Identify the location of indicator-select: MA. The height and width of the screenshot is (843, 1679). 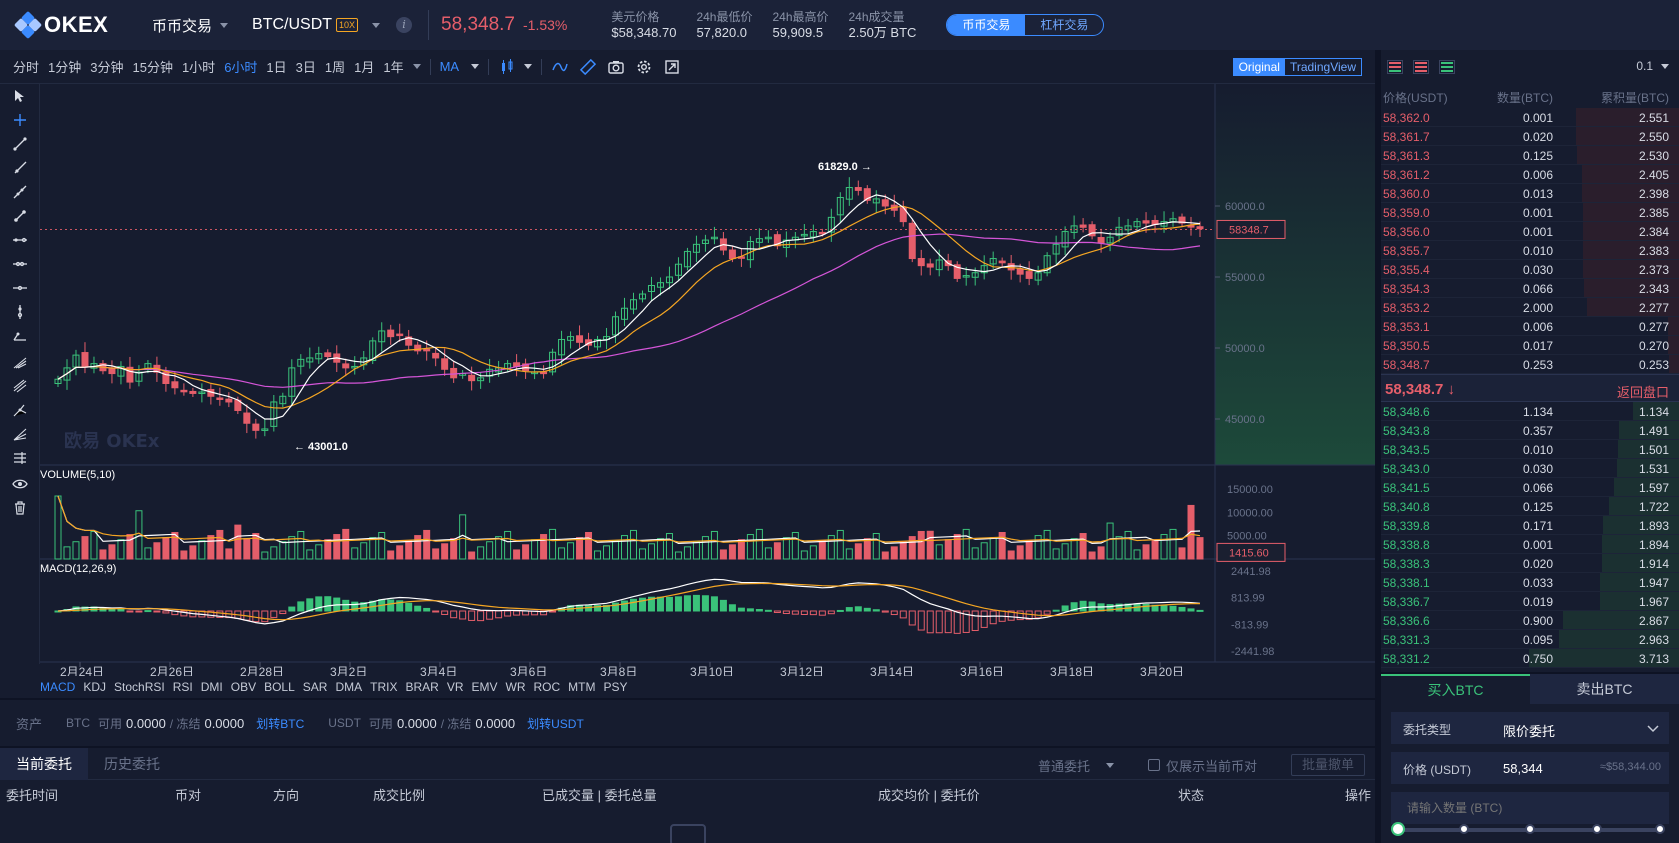
(450, 66).